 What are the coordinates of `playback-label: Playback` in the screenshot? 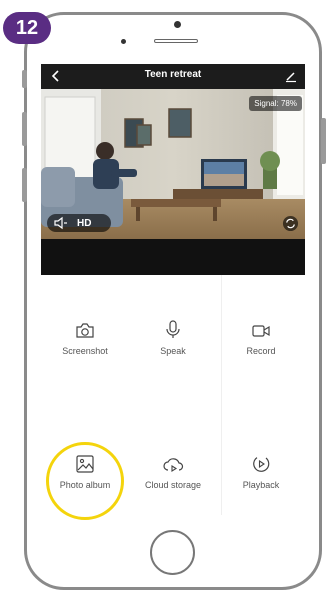 It's located at (261, 485).